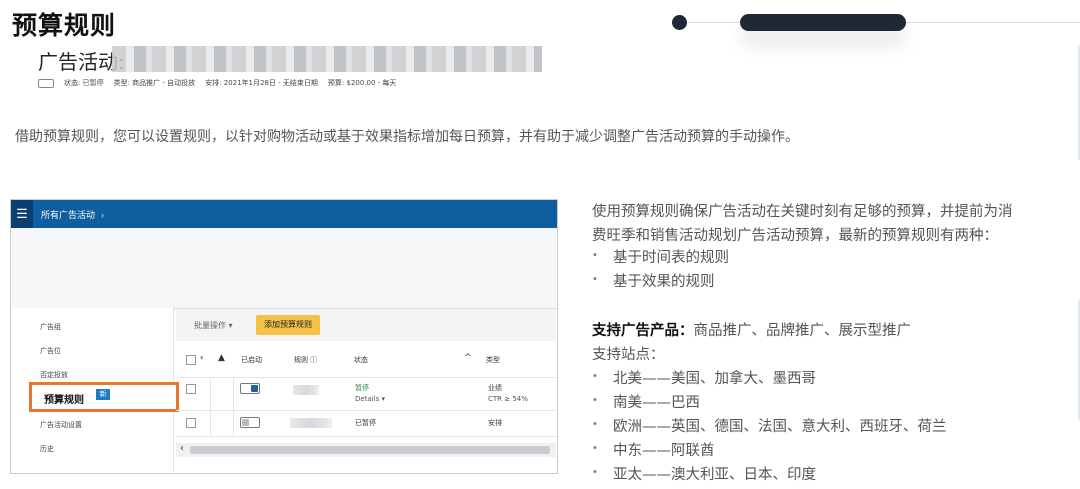 The width and height of the screenshot is (1080, 489). Describe the element at coordinates (103, 394) in the screenshot. I see `new-badge: 新` at that location.